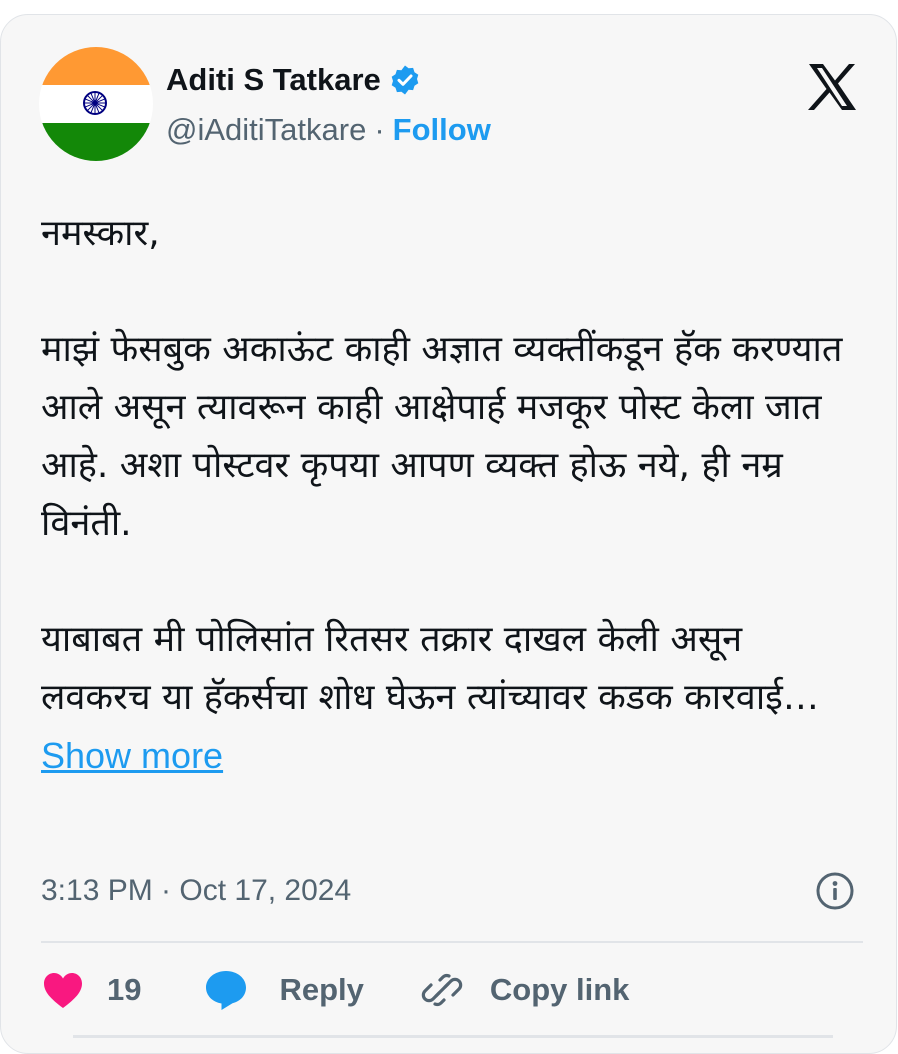 Image resolution: width=898 pixels, height=1054 pixels. What do you see at coordinates (63, 990) in the screenshot?
I see `heart-icon` at bounding box center [63, 990].